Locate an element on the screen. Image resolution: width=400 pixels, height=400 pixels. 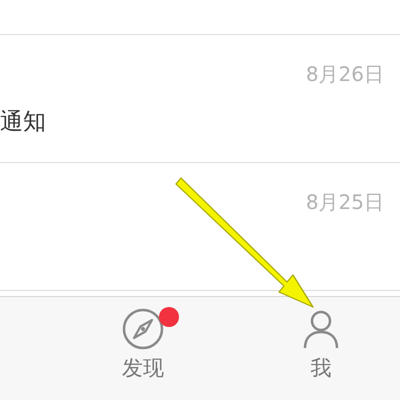
message-date: 8月26日 is located at coordinates (345, 74).